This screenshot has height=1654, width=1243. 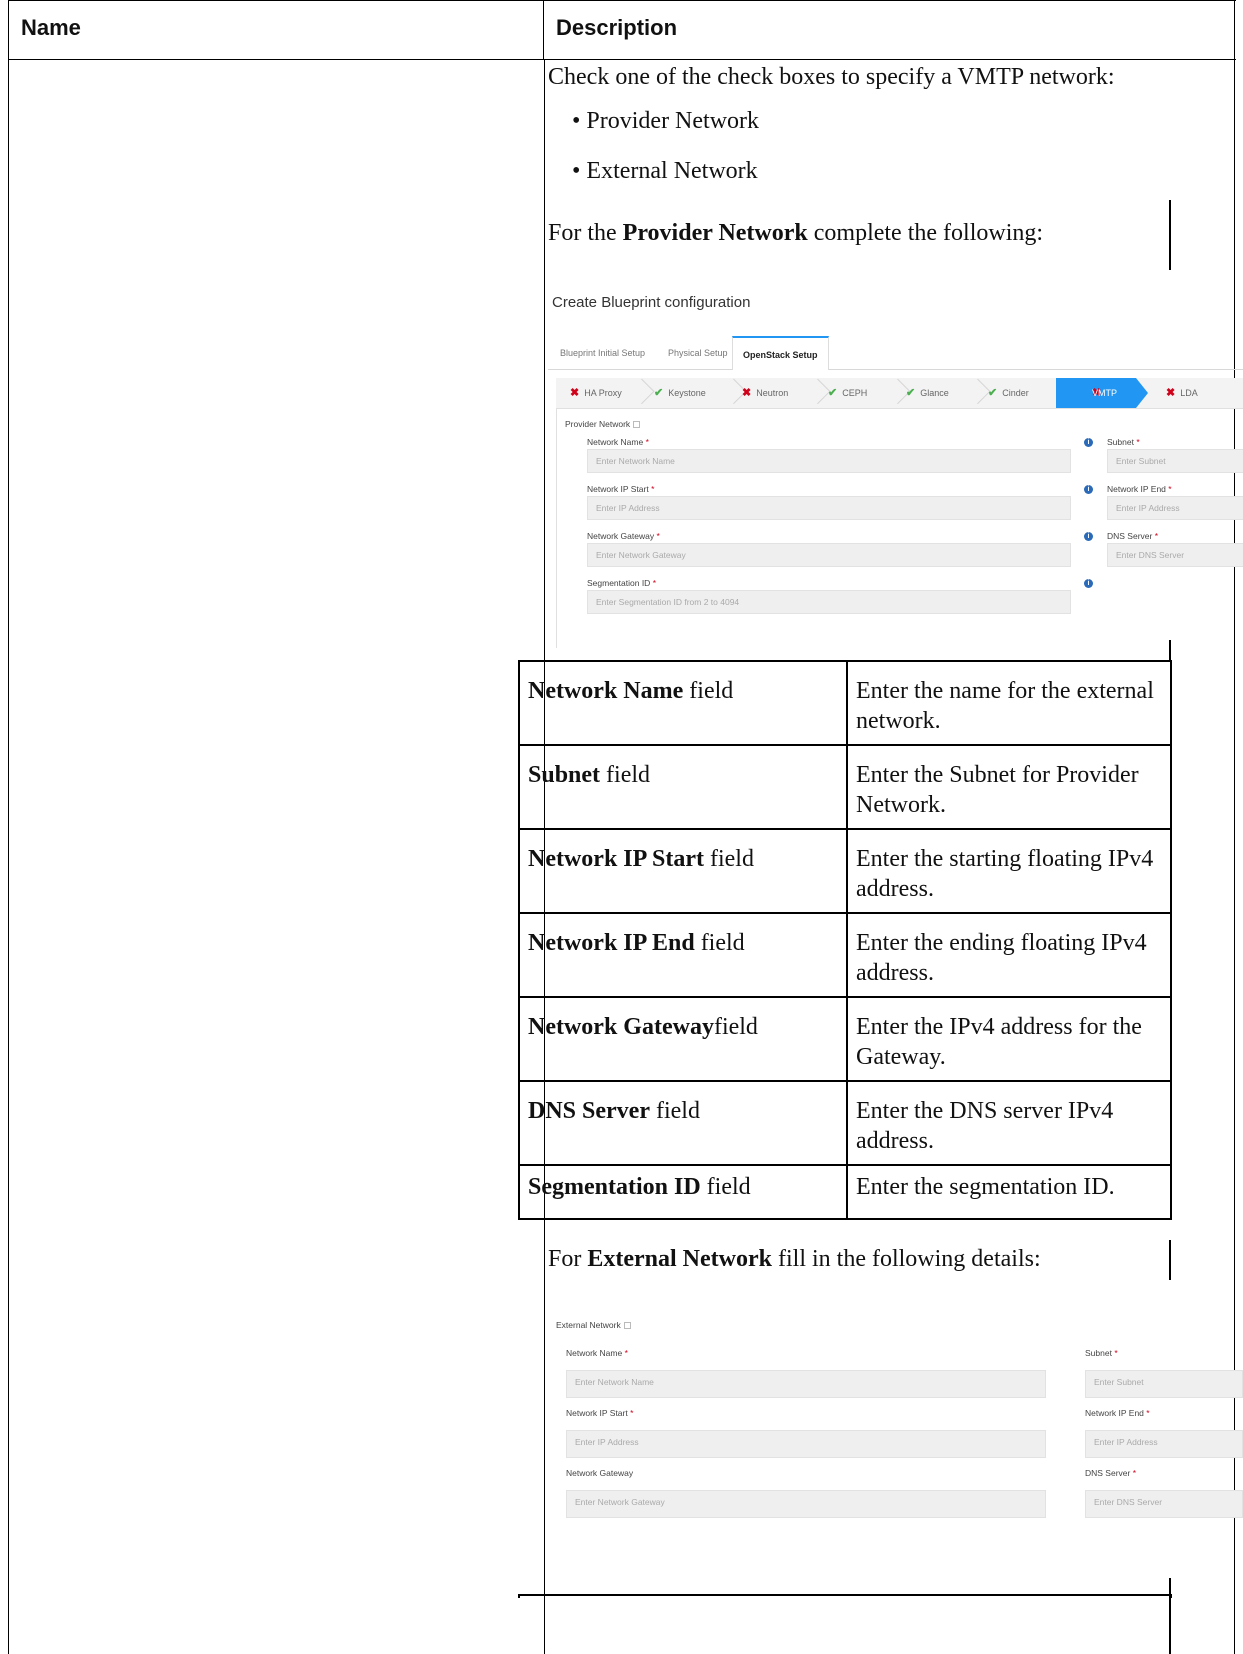 I want to click on field-name-cell: Network Name field, so click(x=631, y=691).